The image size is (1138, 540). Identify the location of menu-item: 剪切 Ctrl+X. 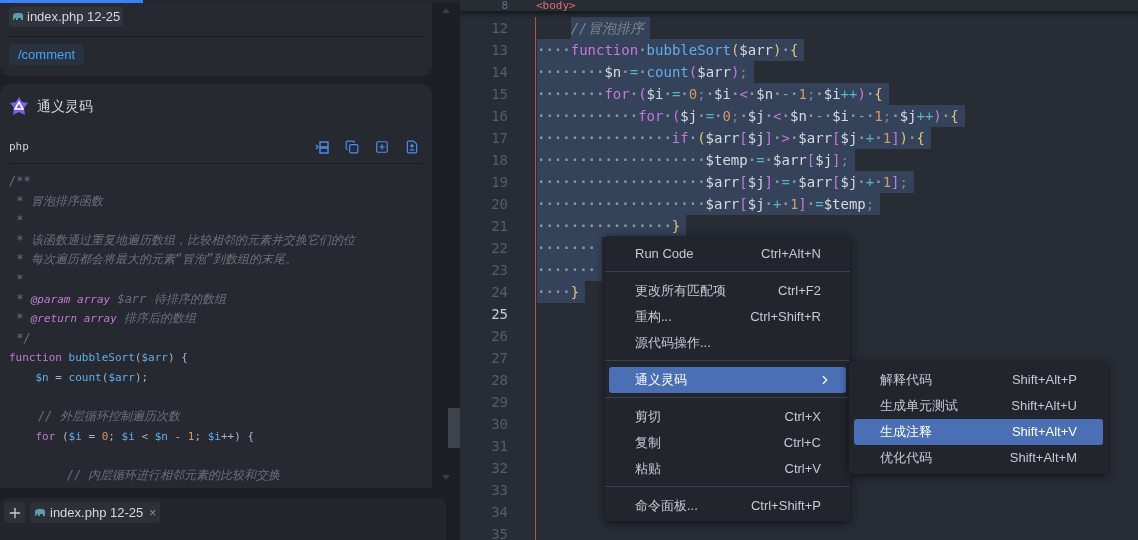
(727, 417).